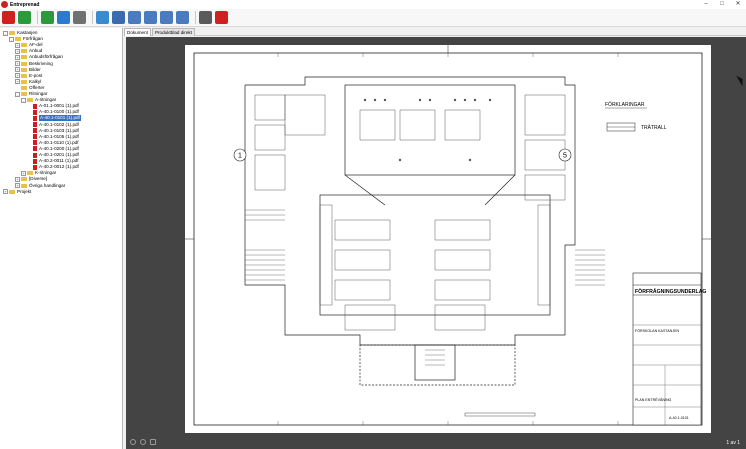  What do you see at coordinates (39, 57) in the screenshot?
I see `tree-folder-item: + Anbudsförfrågan` at bounding box center [39, 57].